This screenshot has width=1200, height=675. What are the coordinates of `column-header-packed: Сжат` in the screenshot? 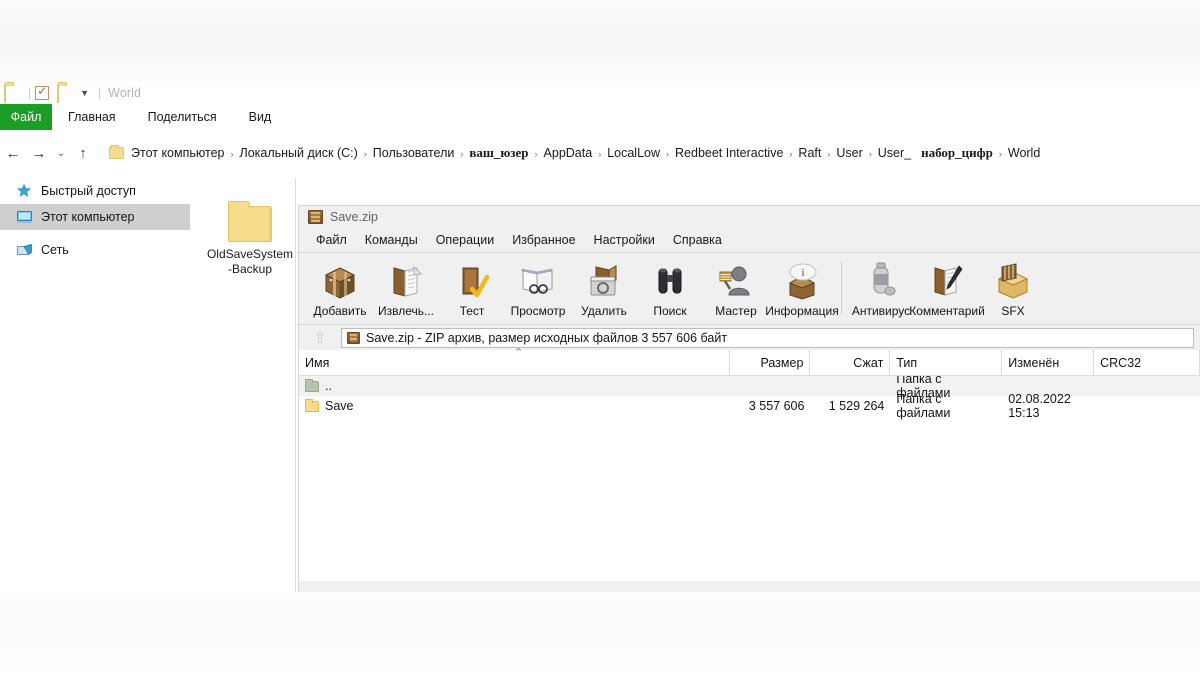 It's located at (850, 362).